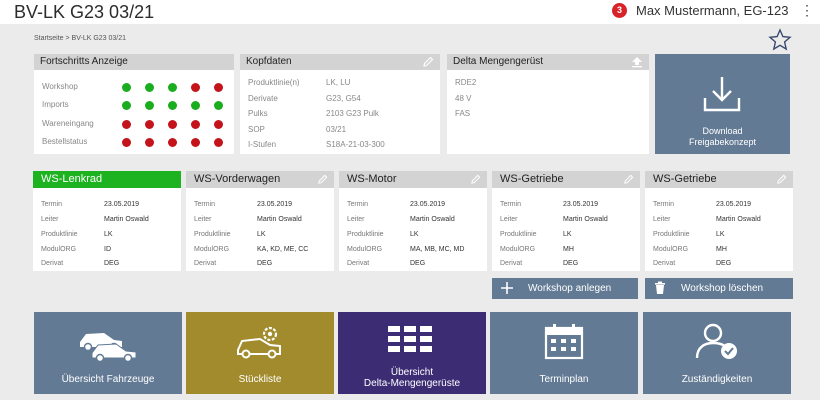 The height and width of the screenshot is (400, 820). I want to click on user-name: Max Mustermann, EG-123, so click(712, 10).